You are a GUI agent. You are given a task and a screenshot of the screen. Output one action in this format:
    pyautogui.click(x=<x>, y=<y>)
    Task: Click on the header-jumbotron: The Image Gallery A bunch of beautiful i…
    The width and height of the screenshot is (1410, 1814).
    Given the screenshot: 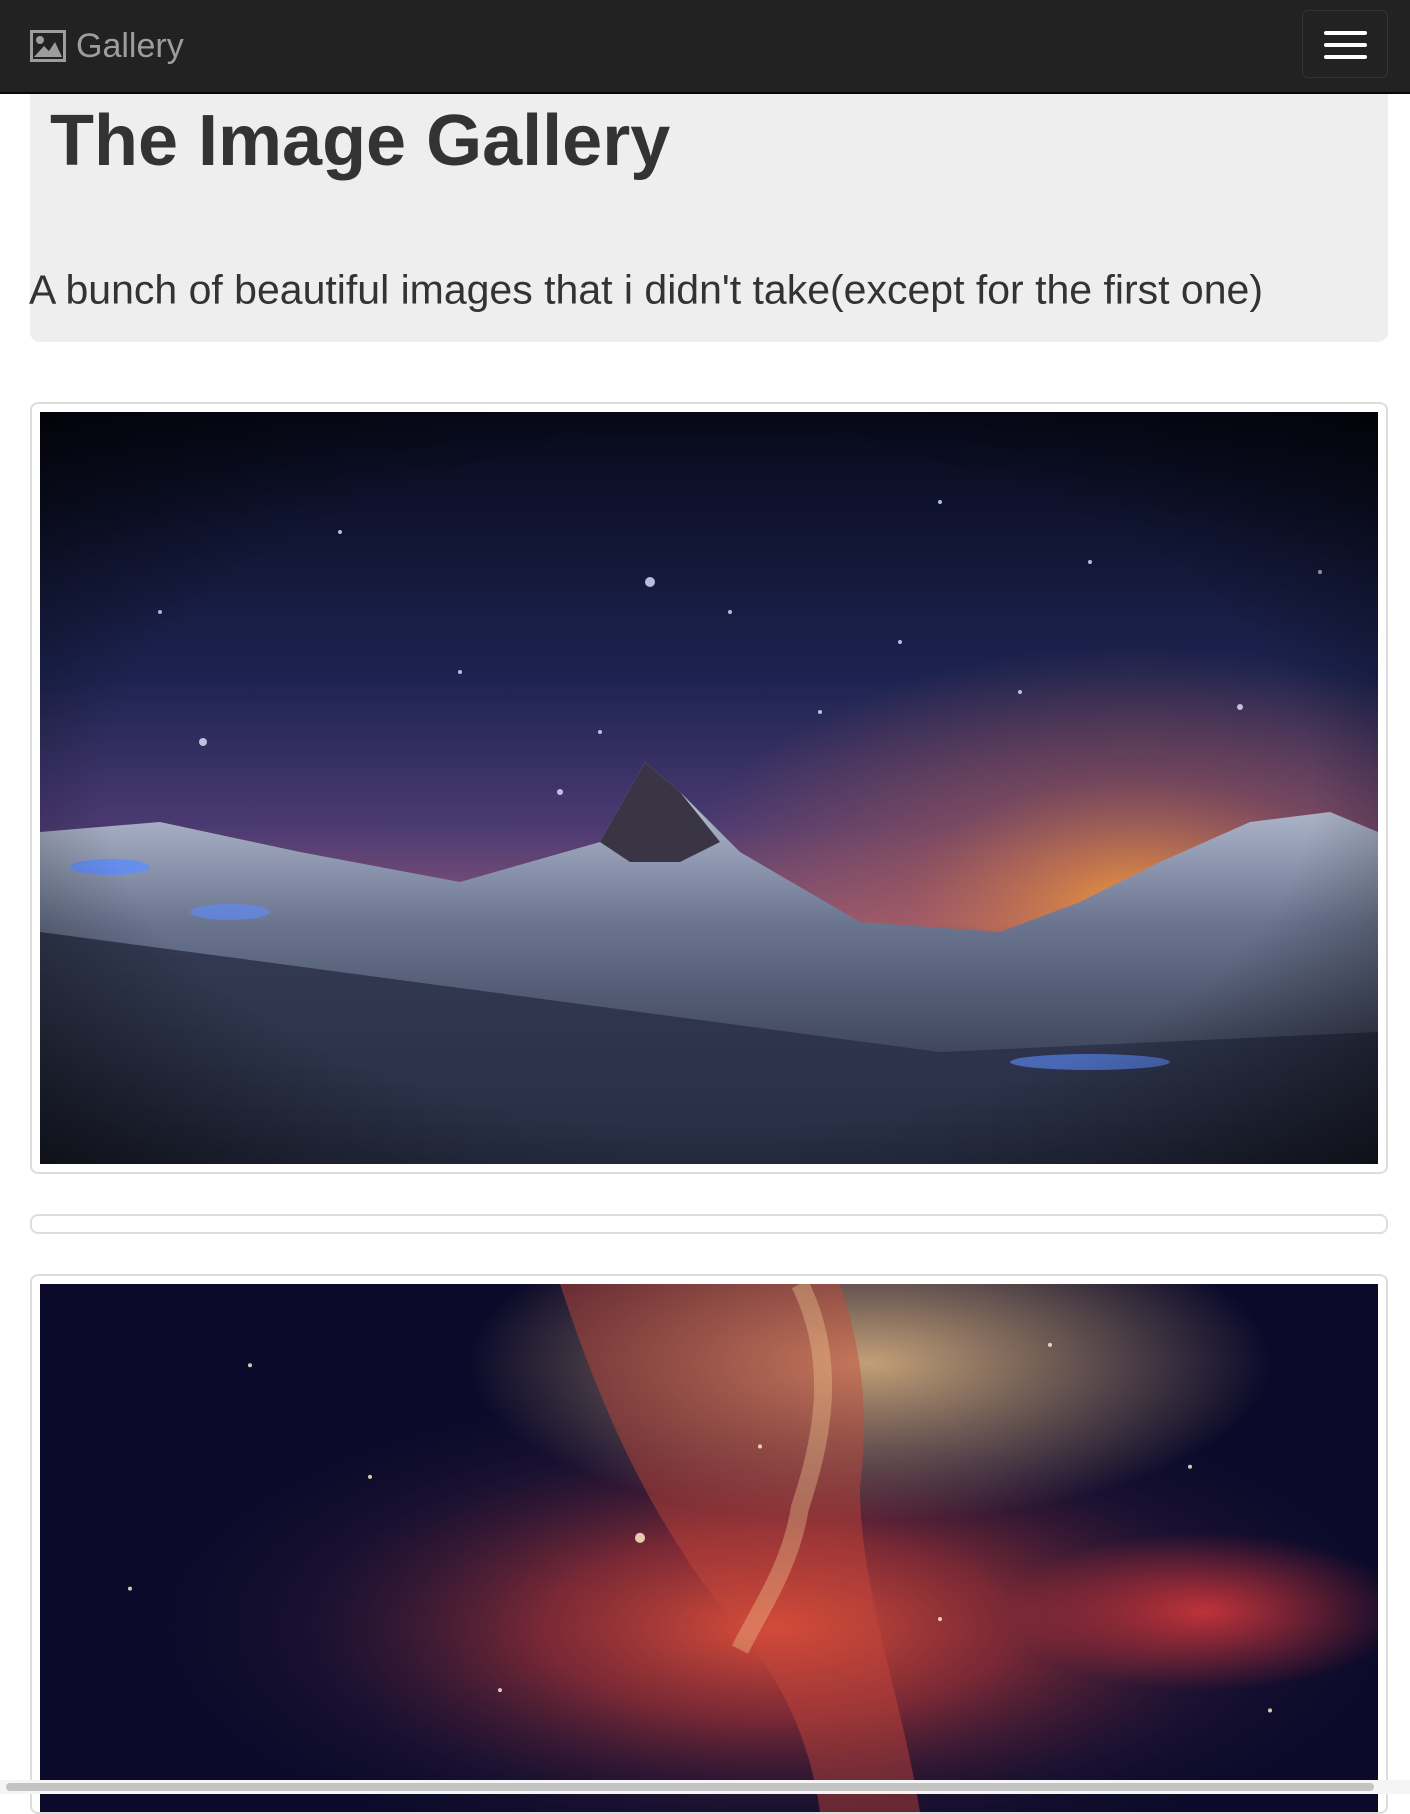 What is the action you would take?
    pyautogui.click(x=709, y=218)
    